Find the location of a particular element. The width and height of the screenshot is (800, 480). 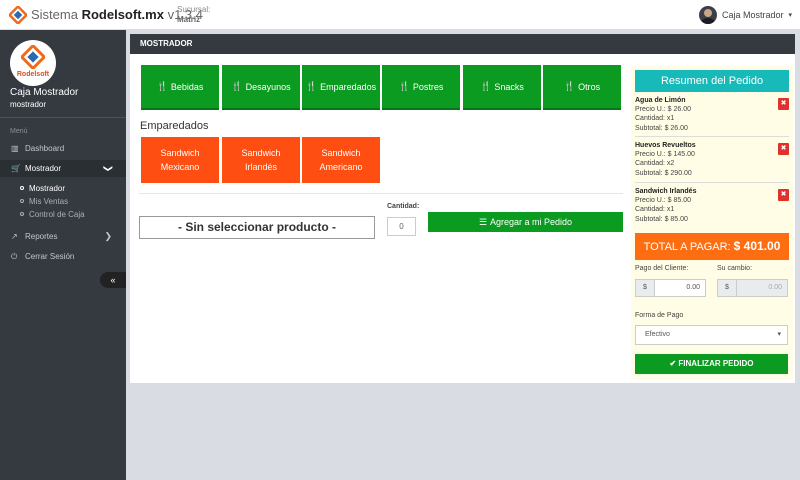

branch-info: Sucursal: Matriz is located at coordinates (193, 15).